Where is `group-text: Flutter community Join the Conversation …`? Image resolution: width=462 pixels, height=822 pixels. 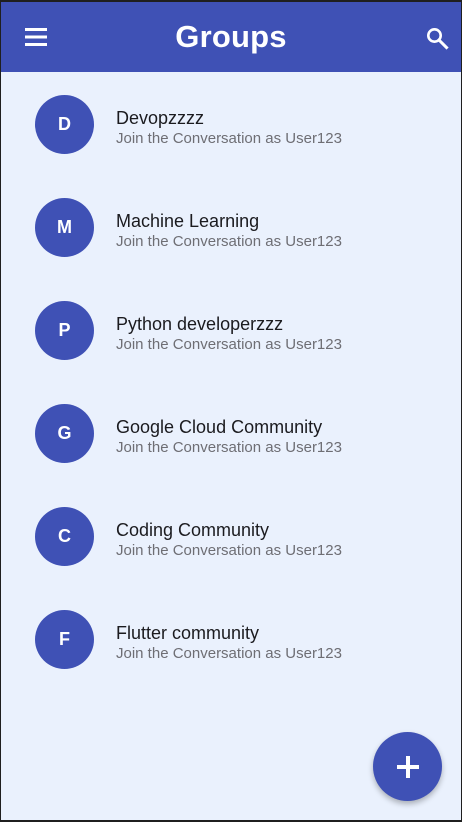
group-text: Flutter community Join the Conversation … is located at coordinates (229, 642).